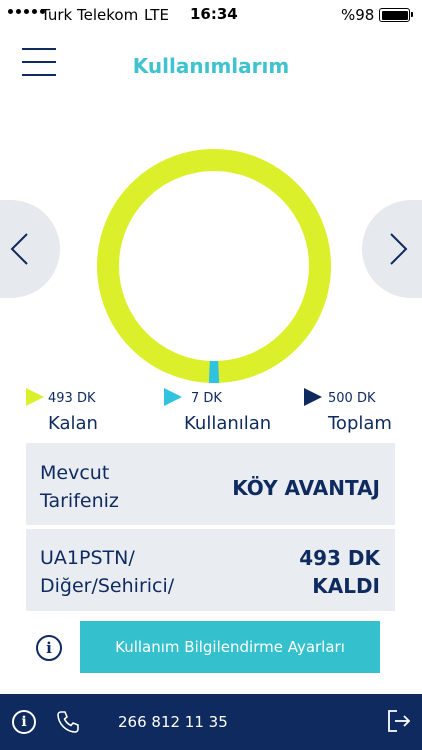  I want to click on chevron-left-icon, so click(19, 249).